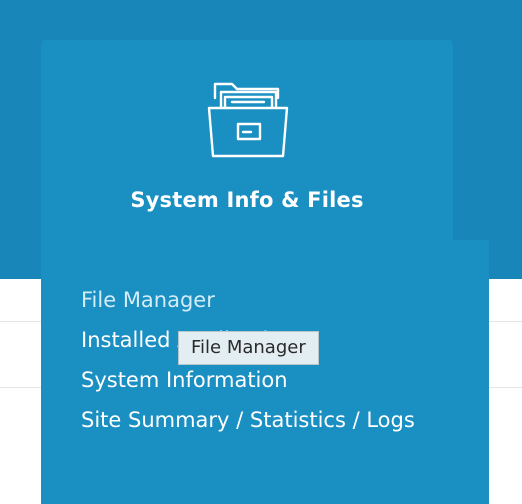 The height and width of the screenshot is (504, 522). What do you see at coordinates (248, 348) in the screenshot?
I see `file-manager-tooltip: File Manager` at bounding box center [248, 348].